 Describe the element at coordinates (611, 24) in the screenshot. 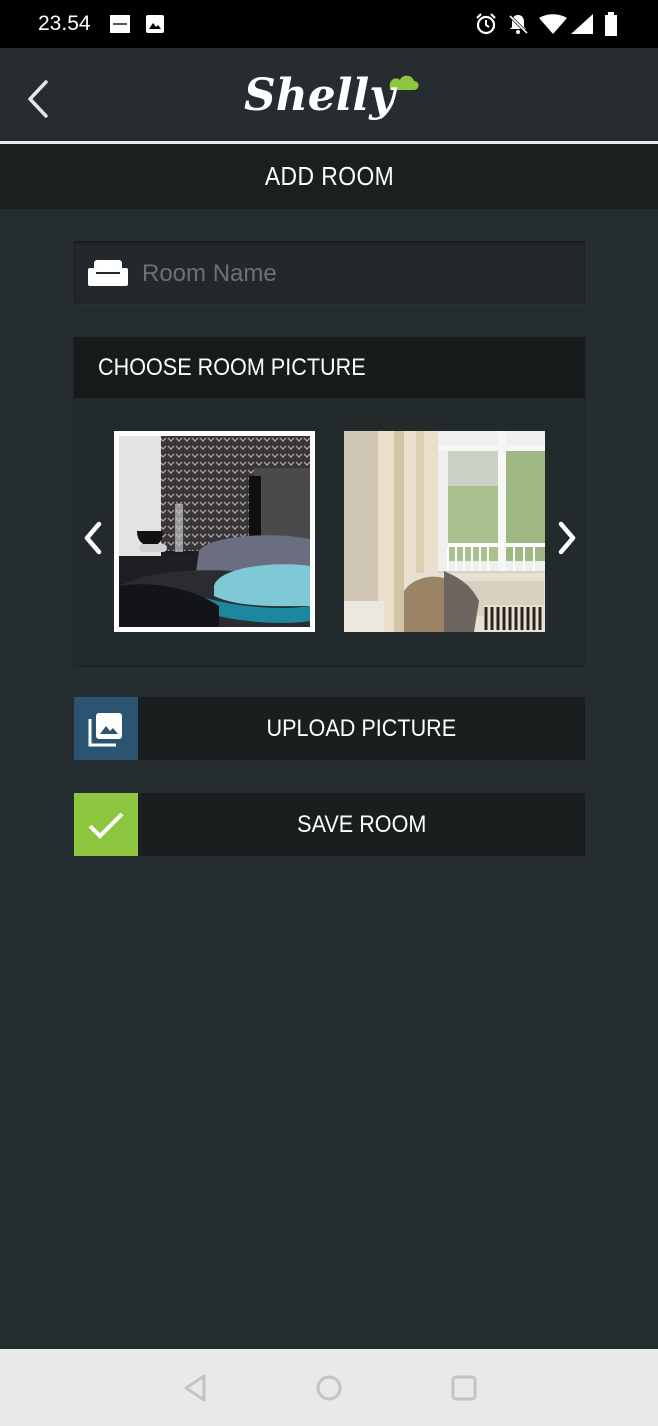

I see `battery-icon` at that location.